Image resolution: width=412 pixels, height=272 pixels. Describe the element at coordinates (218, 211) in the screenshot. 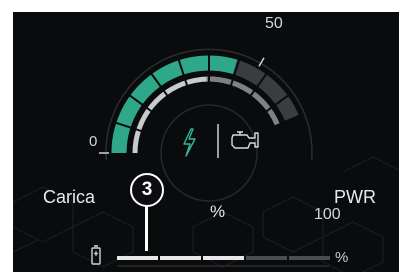

I see `gauge-unit: %` at that location.